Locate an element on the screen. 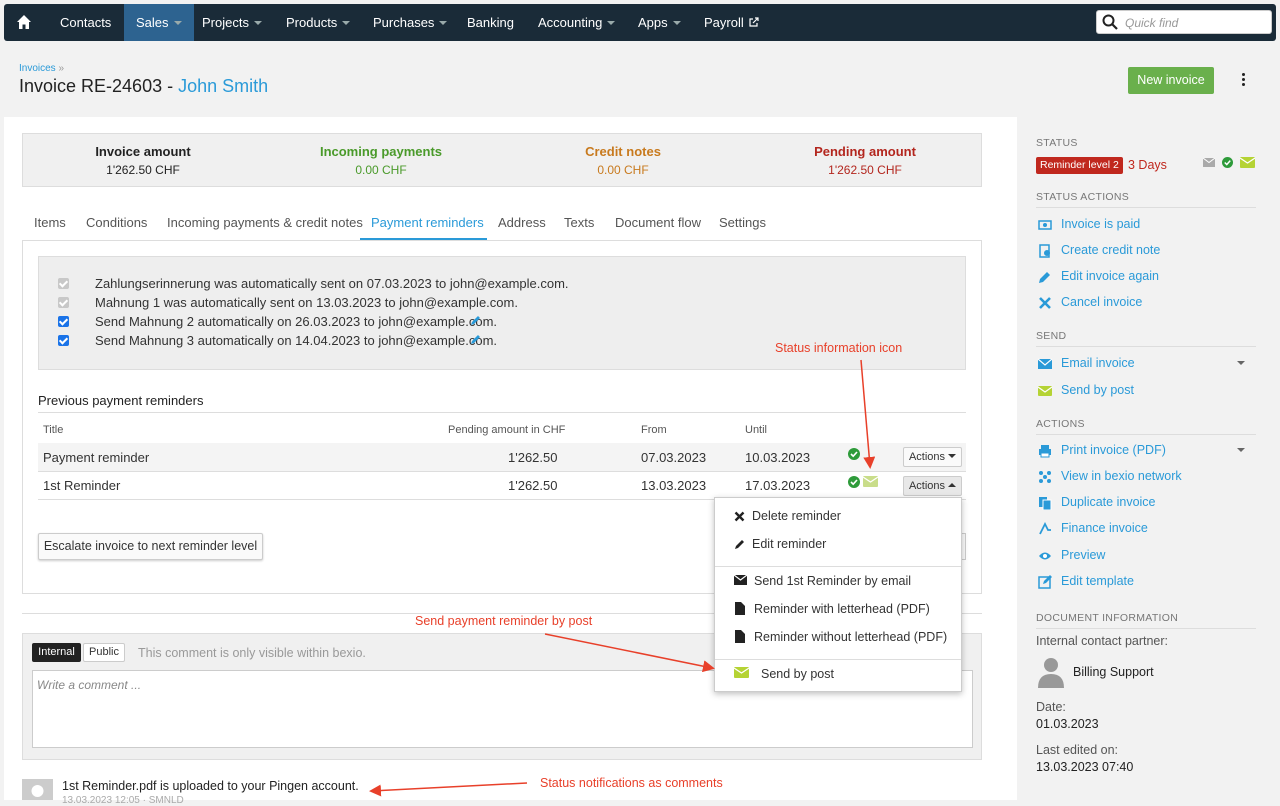 The width and height of the screenshot is (1280, 806). money-icon is located at coordinates (1045, 225).